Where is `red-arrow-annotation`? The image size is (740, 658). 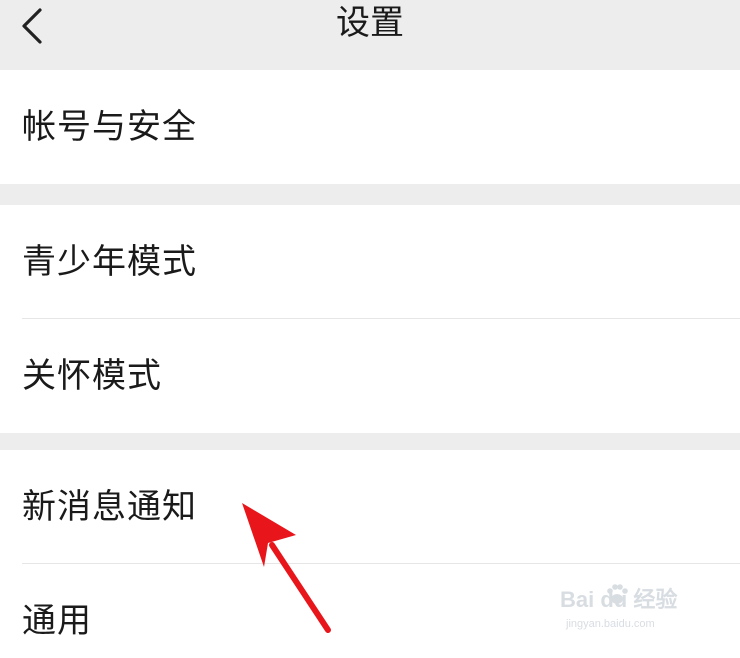
red-arrow-annotation is located at coordinates (286, 568).